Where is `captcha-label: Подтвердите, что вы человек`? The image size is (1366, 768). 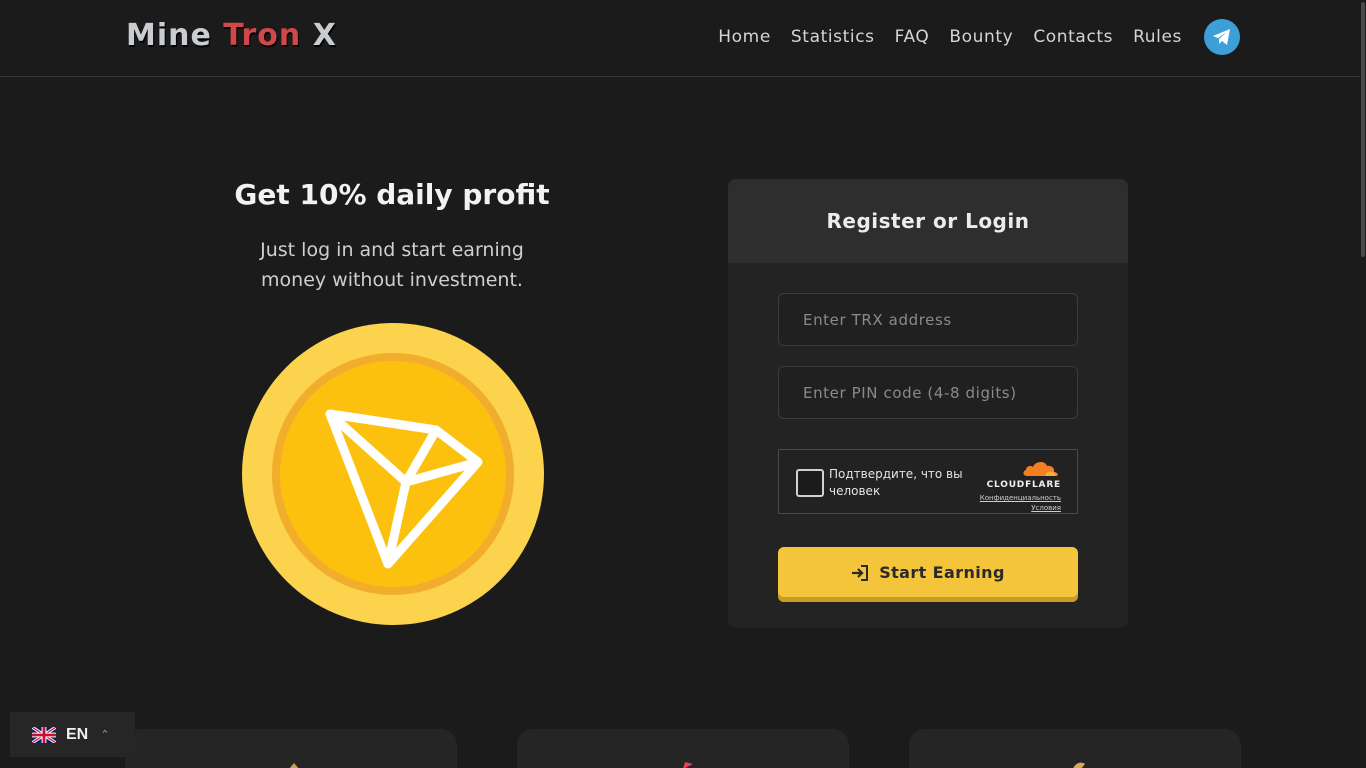
captcha-label: Подтвердите, что вы человек is located at coordinates (899, 483).